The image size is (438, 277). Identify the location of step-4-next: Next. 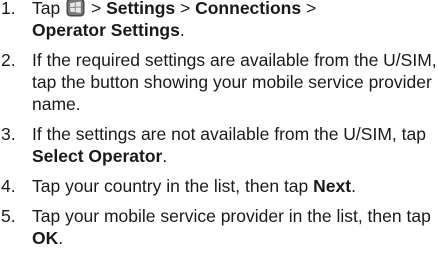
(332, 186).